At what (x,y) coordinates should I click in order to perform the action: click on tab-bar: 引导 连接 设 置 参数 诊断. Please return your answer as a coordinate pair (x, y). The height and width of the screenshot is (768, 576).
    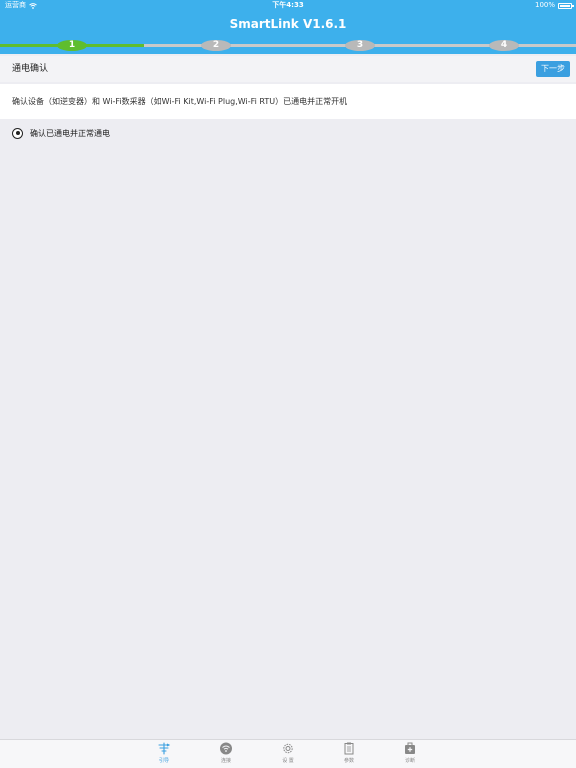
    Looking at the image, I should click on (288, 753).